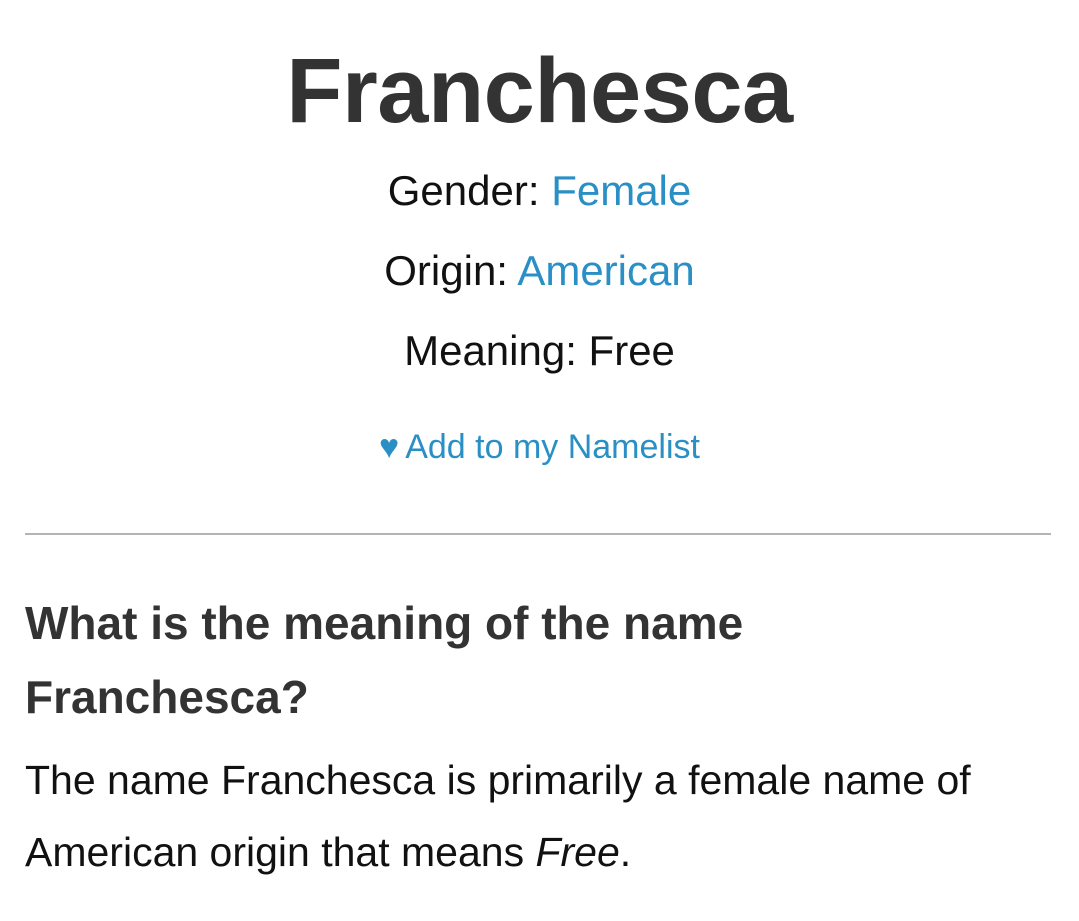  What do you see at coordinates (153, 697) in the screenshot?
I see `meaning-heading-name: Franchesca` at bounding box center [153, 697].